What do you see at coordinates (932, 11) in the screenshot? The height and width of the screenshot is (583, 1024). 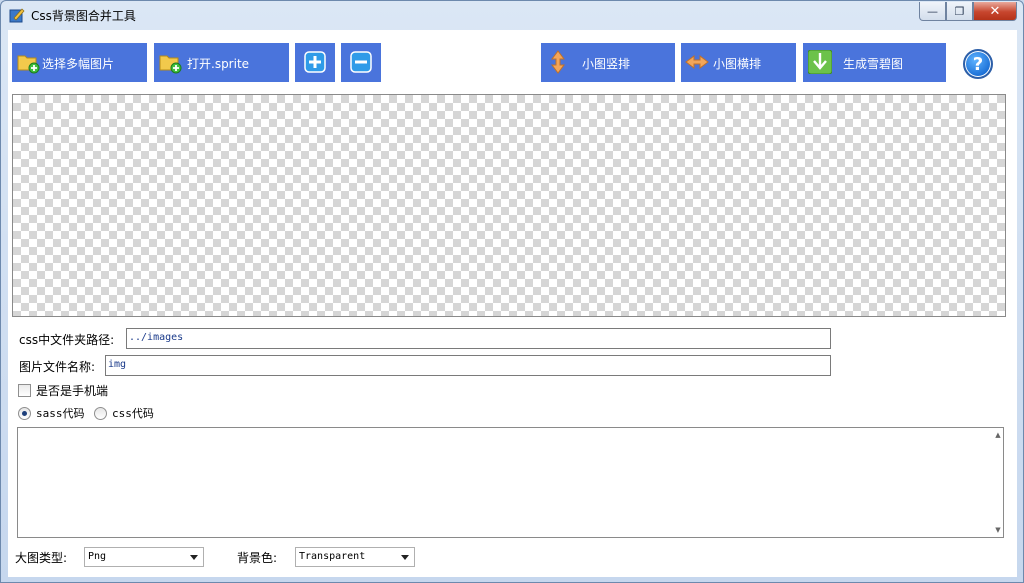 I see `minimize-button: —` at bounding box center [932, 11].